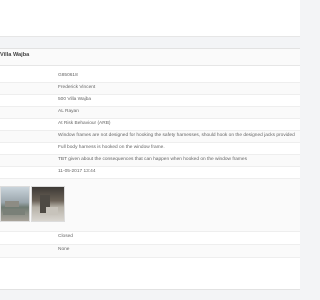 This screenshot has height=300, width=320. What do you see at coordinates (150, 57) in the screenshot?
I see `panel-header: Villa Wajba` at bounding box center [150, 57].